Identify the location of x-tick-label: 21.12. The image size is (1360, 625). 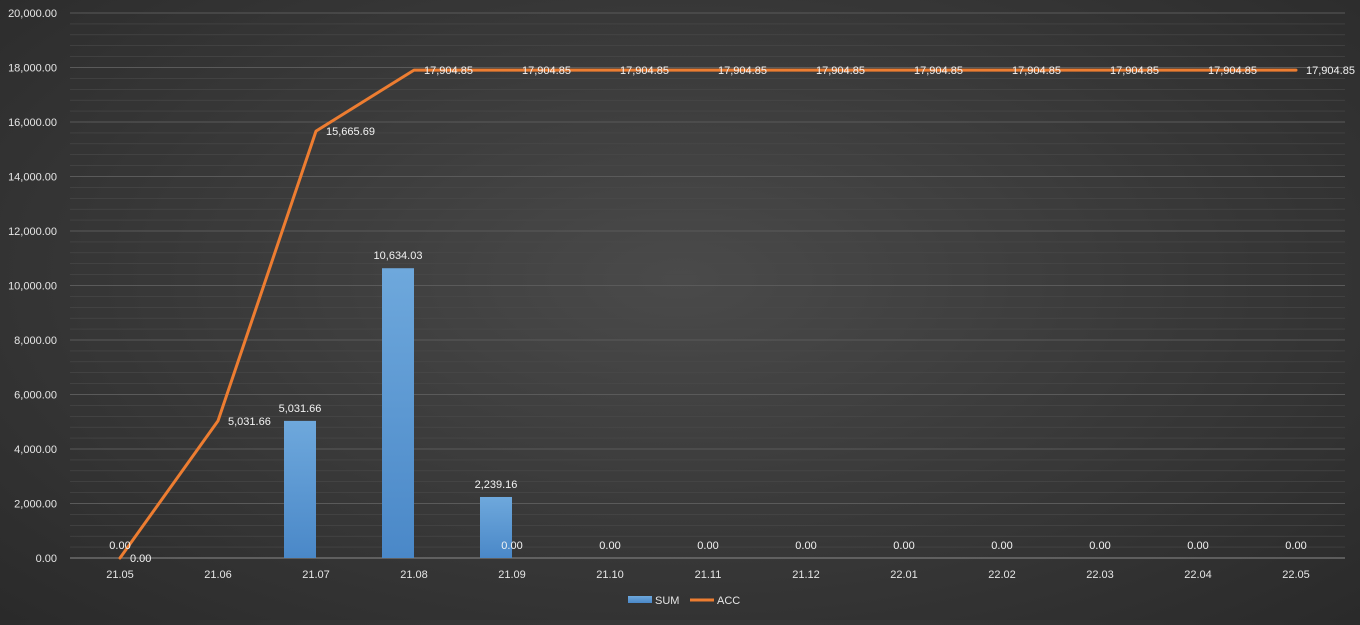
(806, 575).